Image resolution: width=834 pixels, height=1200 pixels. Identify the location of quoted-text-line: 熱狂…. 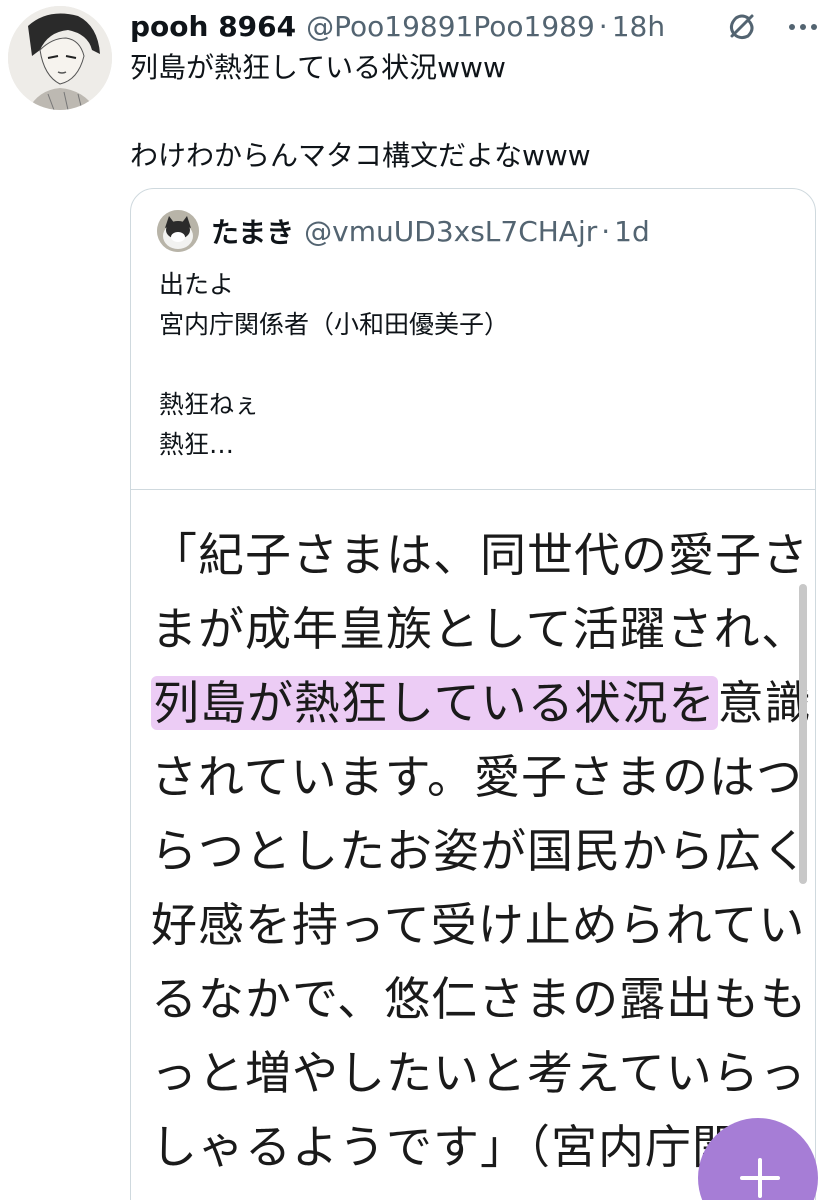
(197, 444).